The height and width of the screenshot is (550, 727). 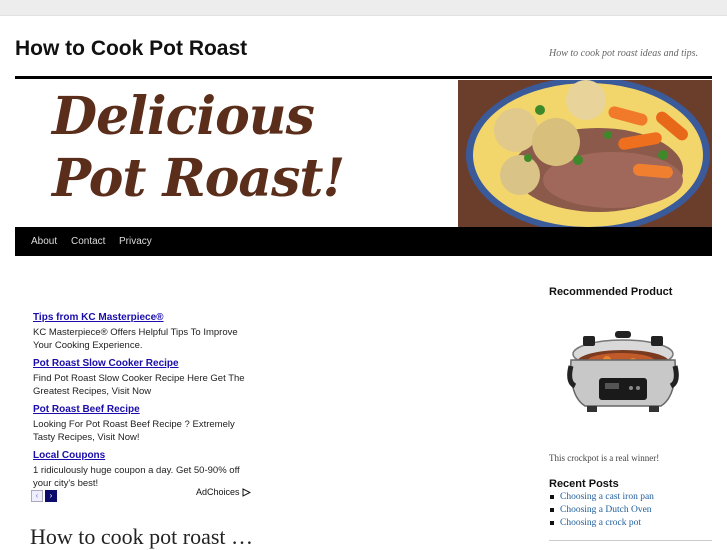 What do you see at coordinates (218, 492) in the screenshot?
I see `adchoices-label: AdChoices` at bounding box center [218, 492].